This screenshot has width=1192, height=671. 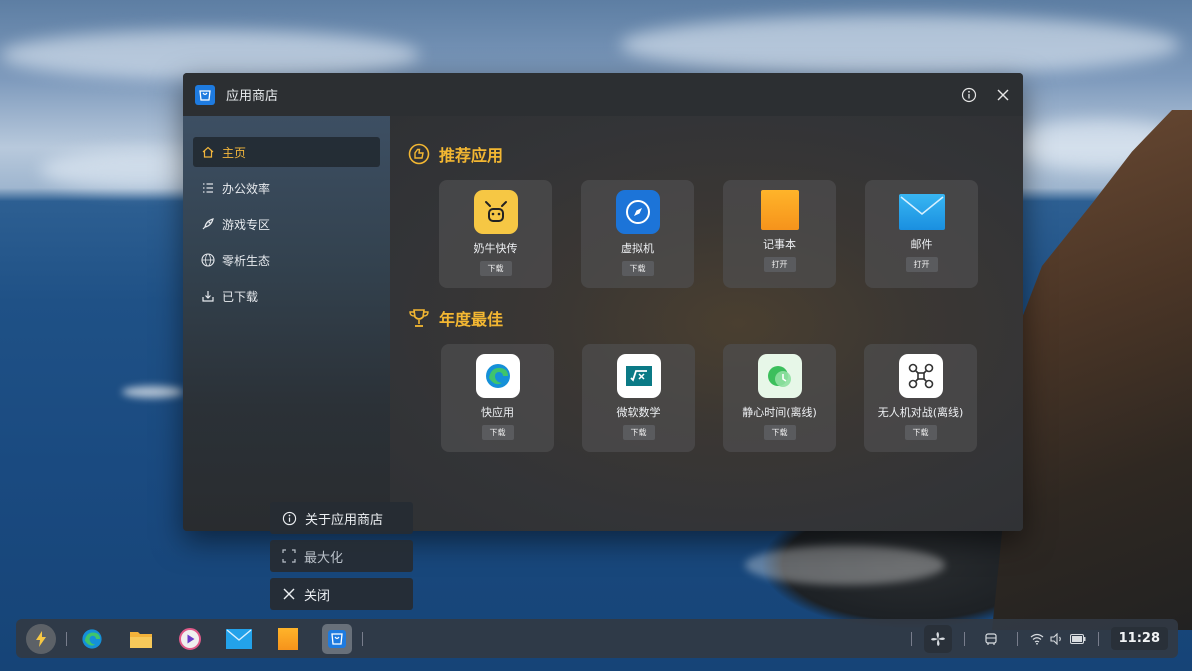 I want to click on app-card: 虚拟机 下载, so click(x=637, y=234).